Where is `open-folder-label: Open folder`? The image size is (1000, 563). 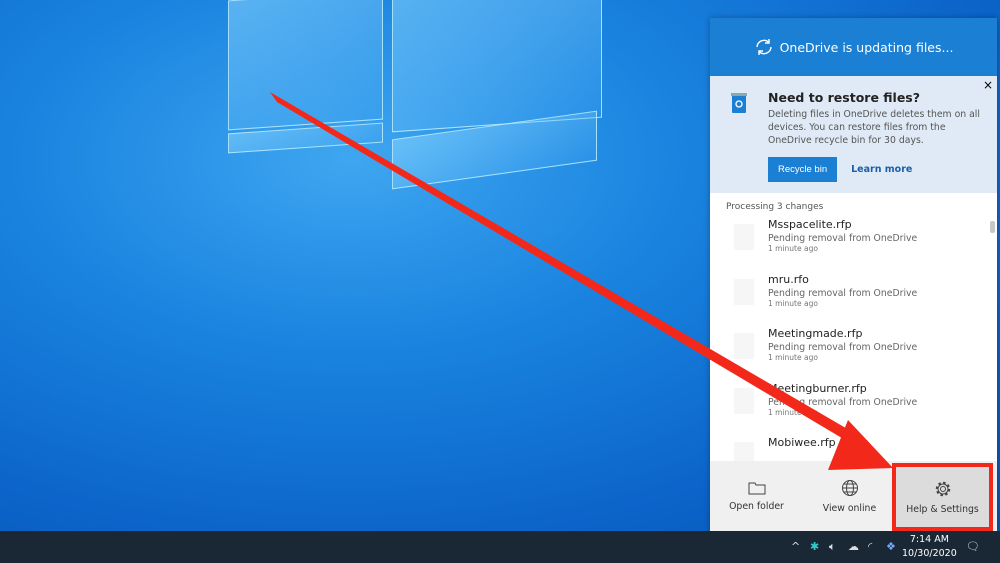 open-folder-label: Open folder is located at coordinates (756, 506).